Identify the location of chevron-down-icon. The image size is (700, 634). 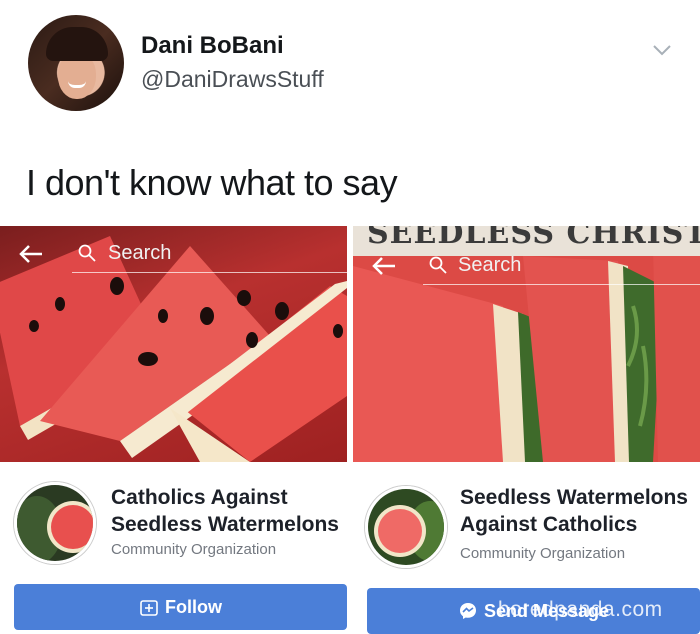
(662, 50).